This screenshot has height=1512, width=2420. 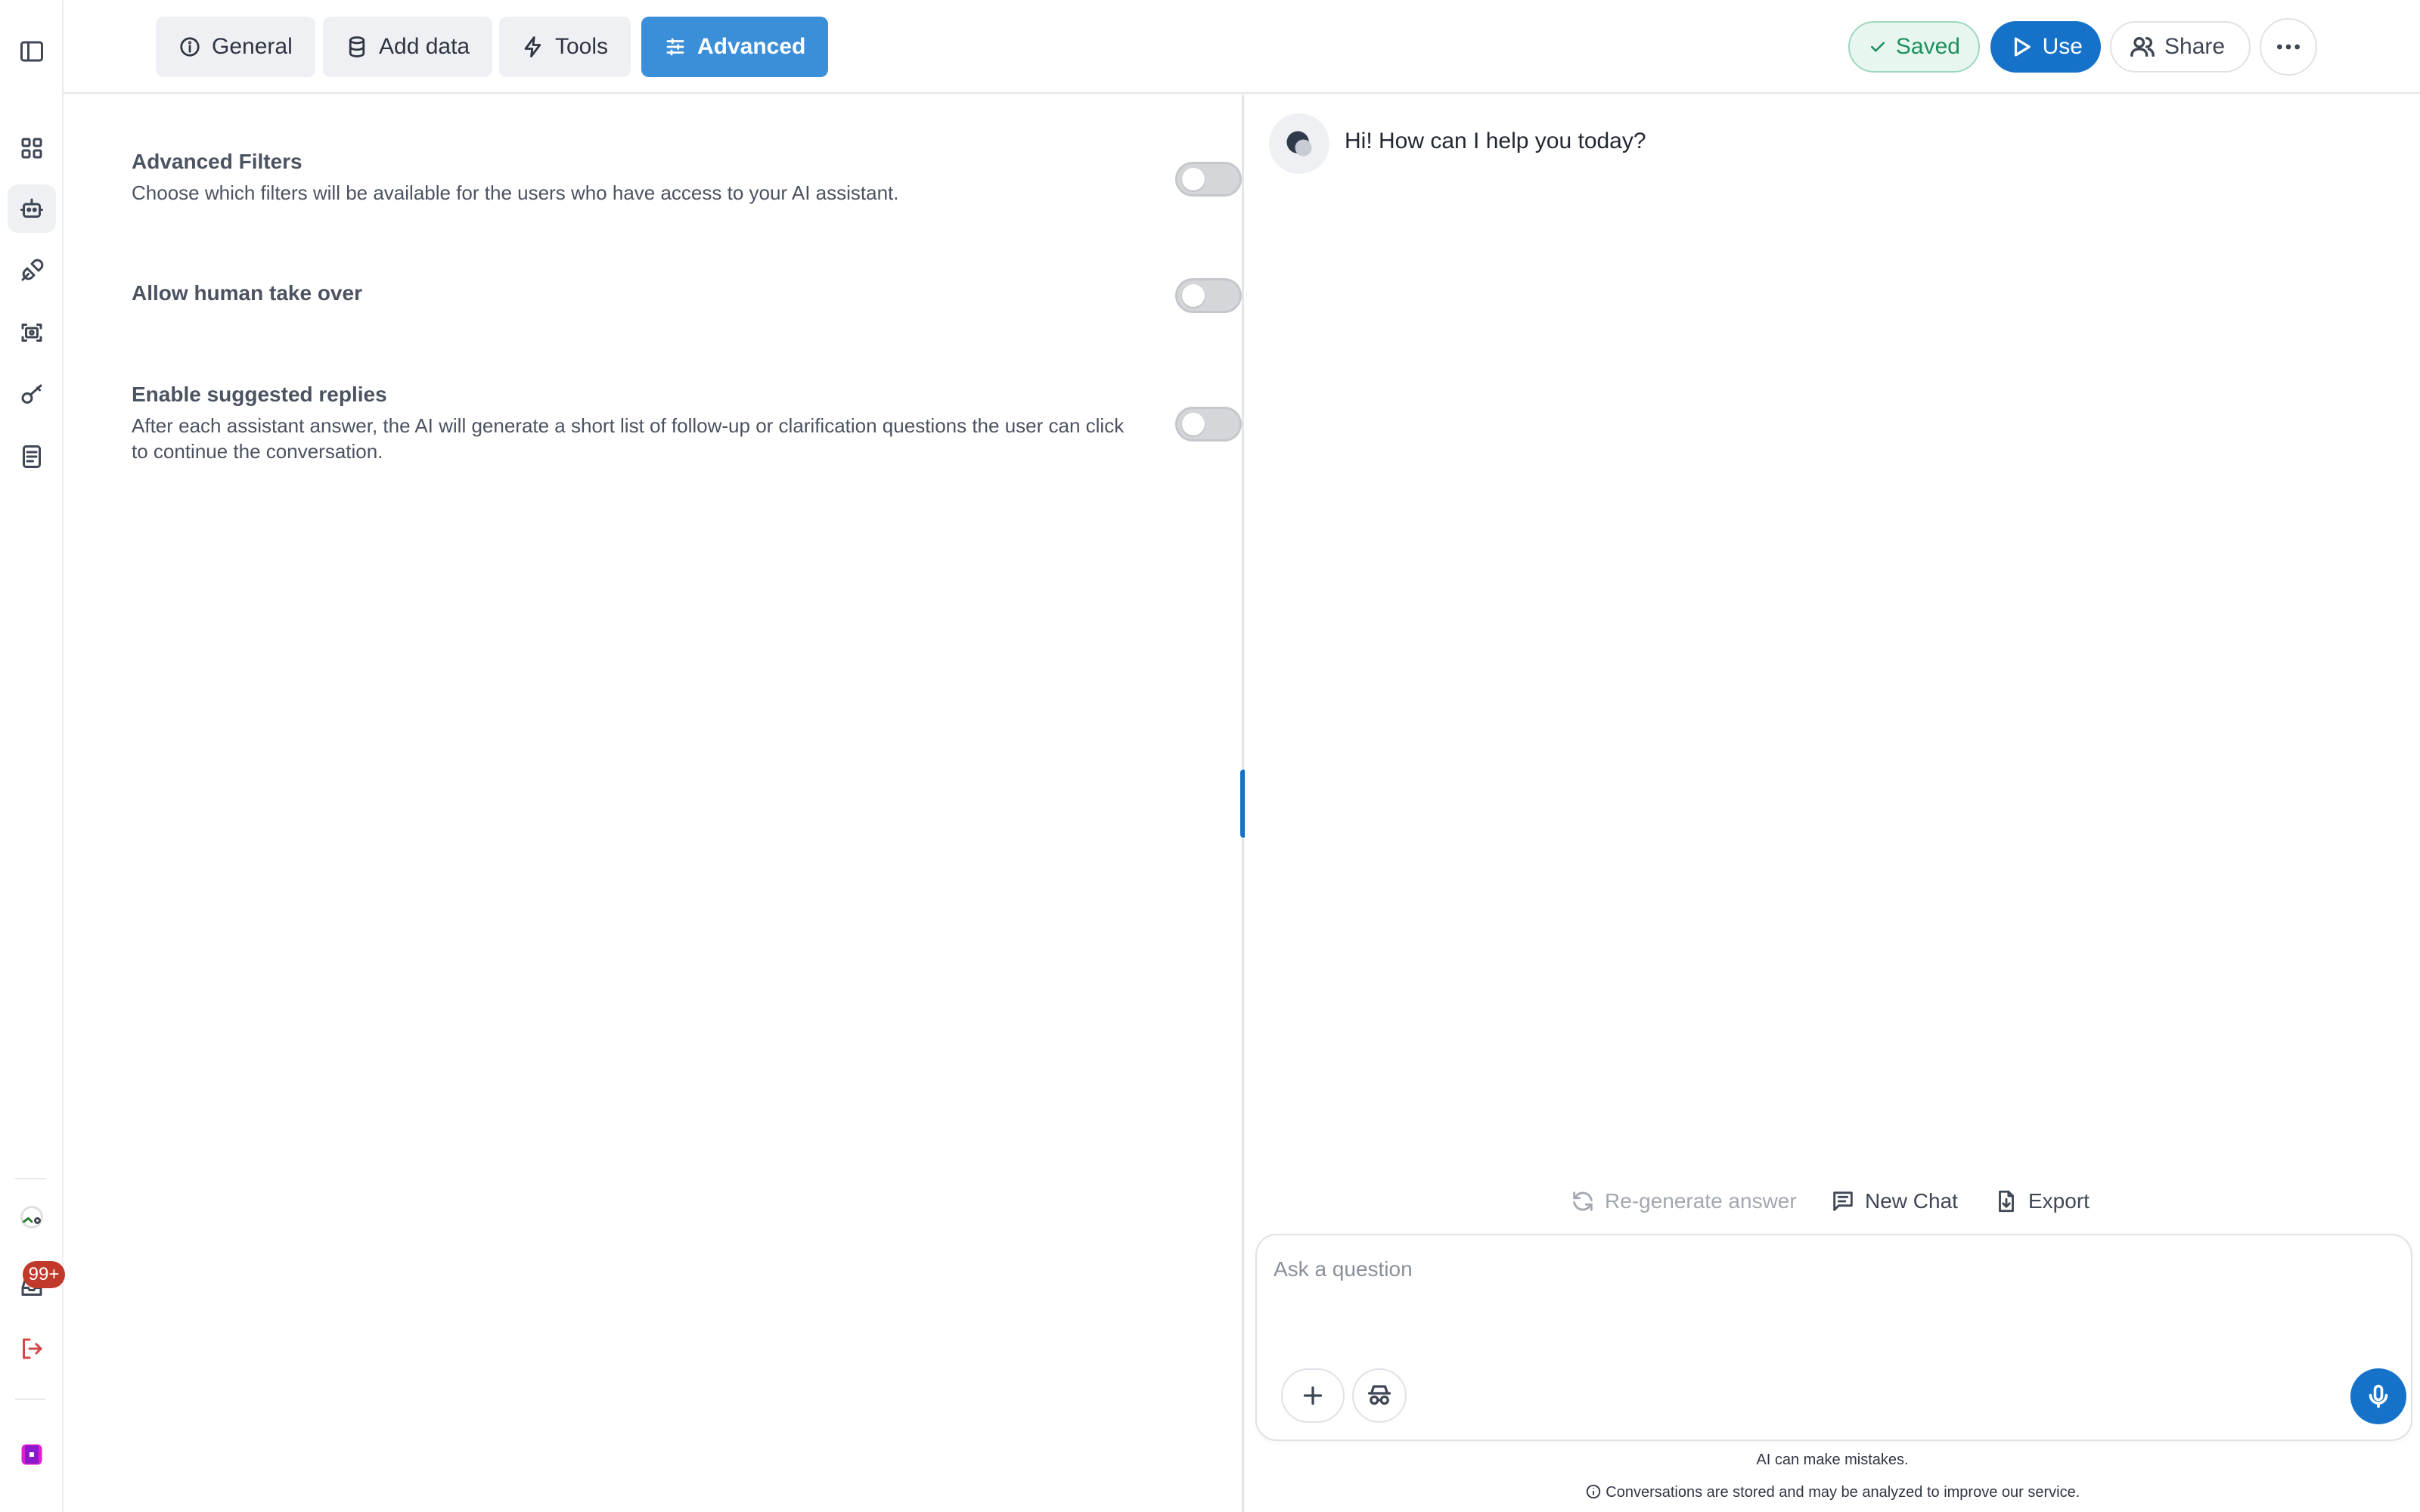 I want to click on incognito-mode-button, so click(x=1379, y=1395).